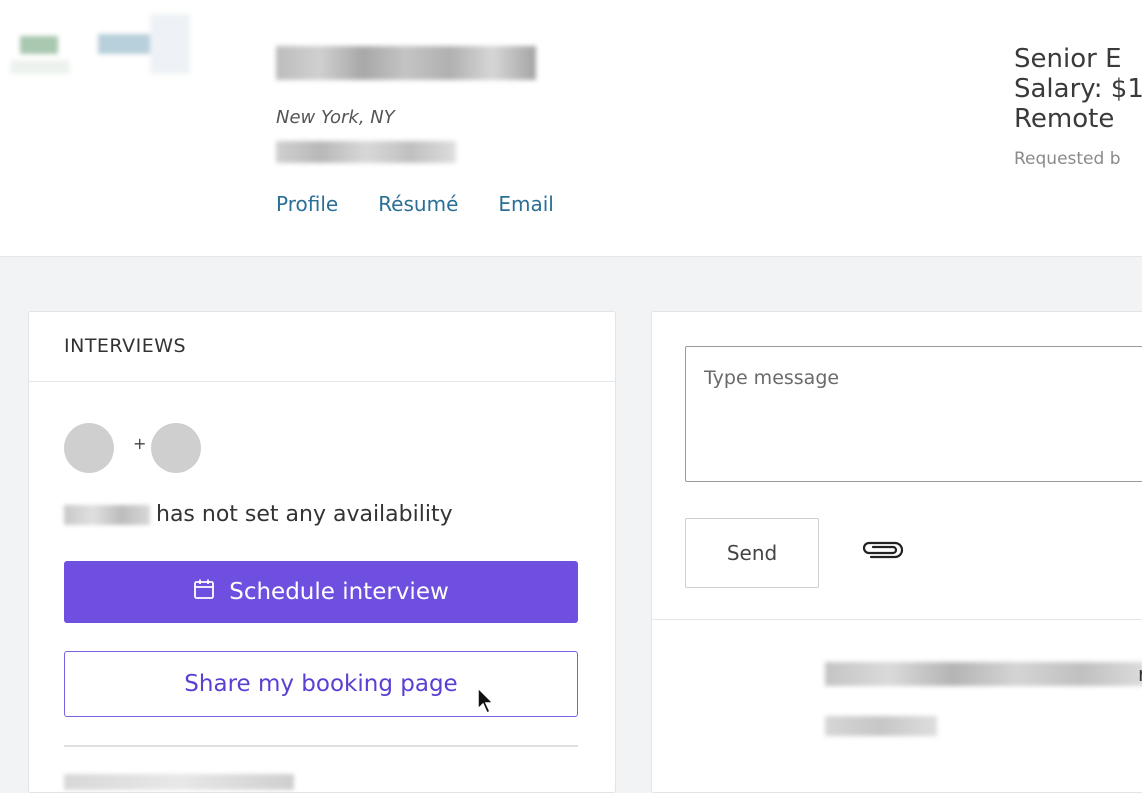  What do you see at coordinates (526, 204) in the screenshot?
I see `email-link: Email` at bounding box center [526, 204].